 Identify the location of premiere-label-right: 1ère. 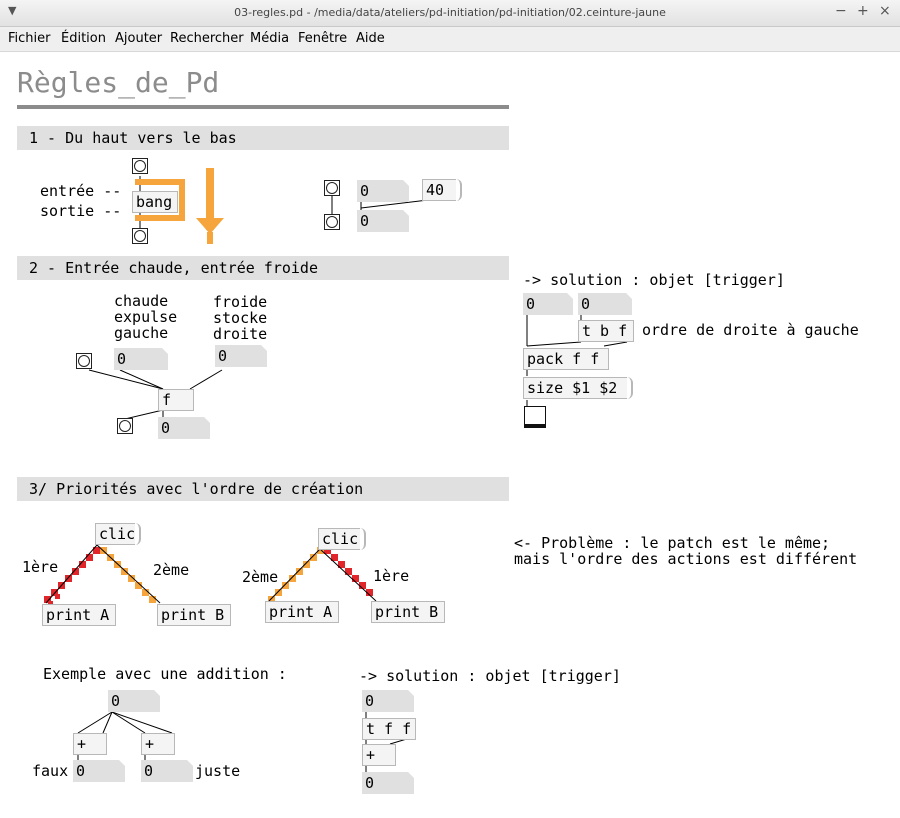
(391, 576).